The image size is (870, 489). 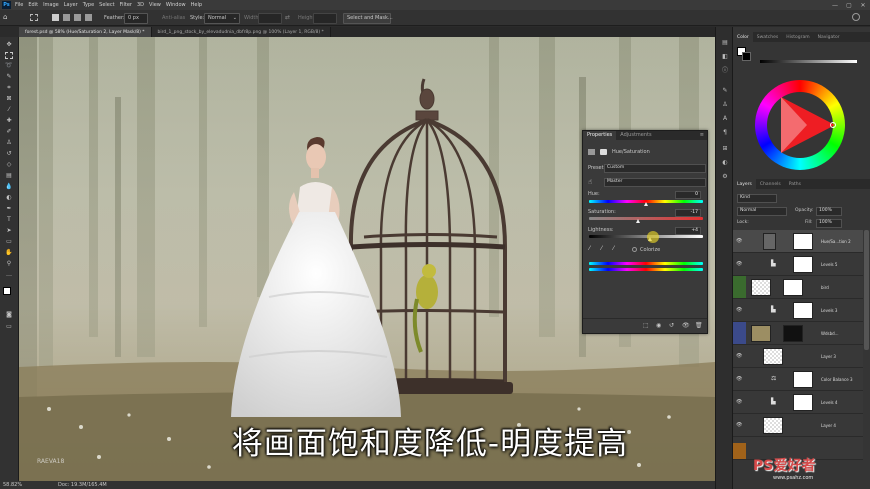 I want to click on layer-row: 👁 Hue/Sa...tion 2, so click(x=798, y=241).